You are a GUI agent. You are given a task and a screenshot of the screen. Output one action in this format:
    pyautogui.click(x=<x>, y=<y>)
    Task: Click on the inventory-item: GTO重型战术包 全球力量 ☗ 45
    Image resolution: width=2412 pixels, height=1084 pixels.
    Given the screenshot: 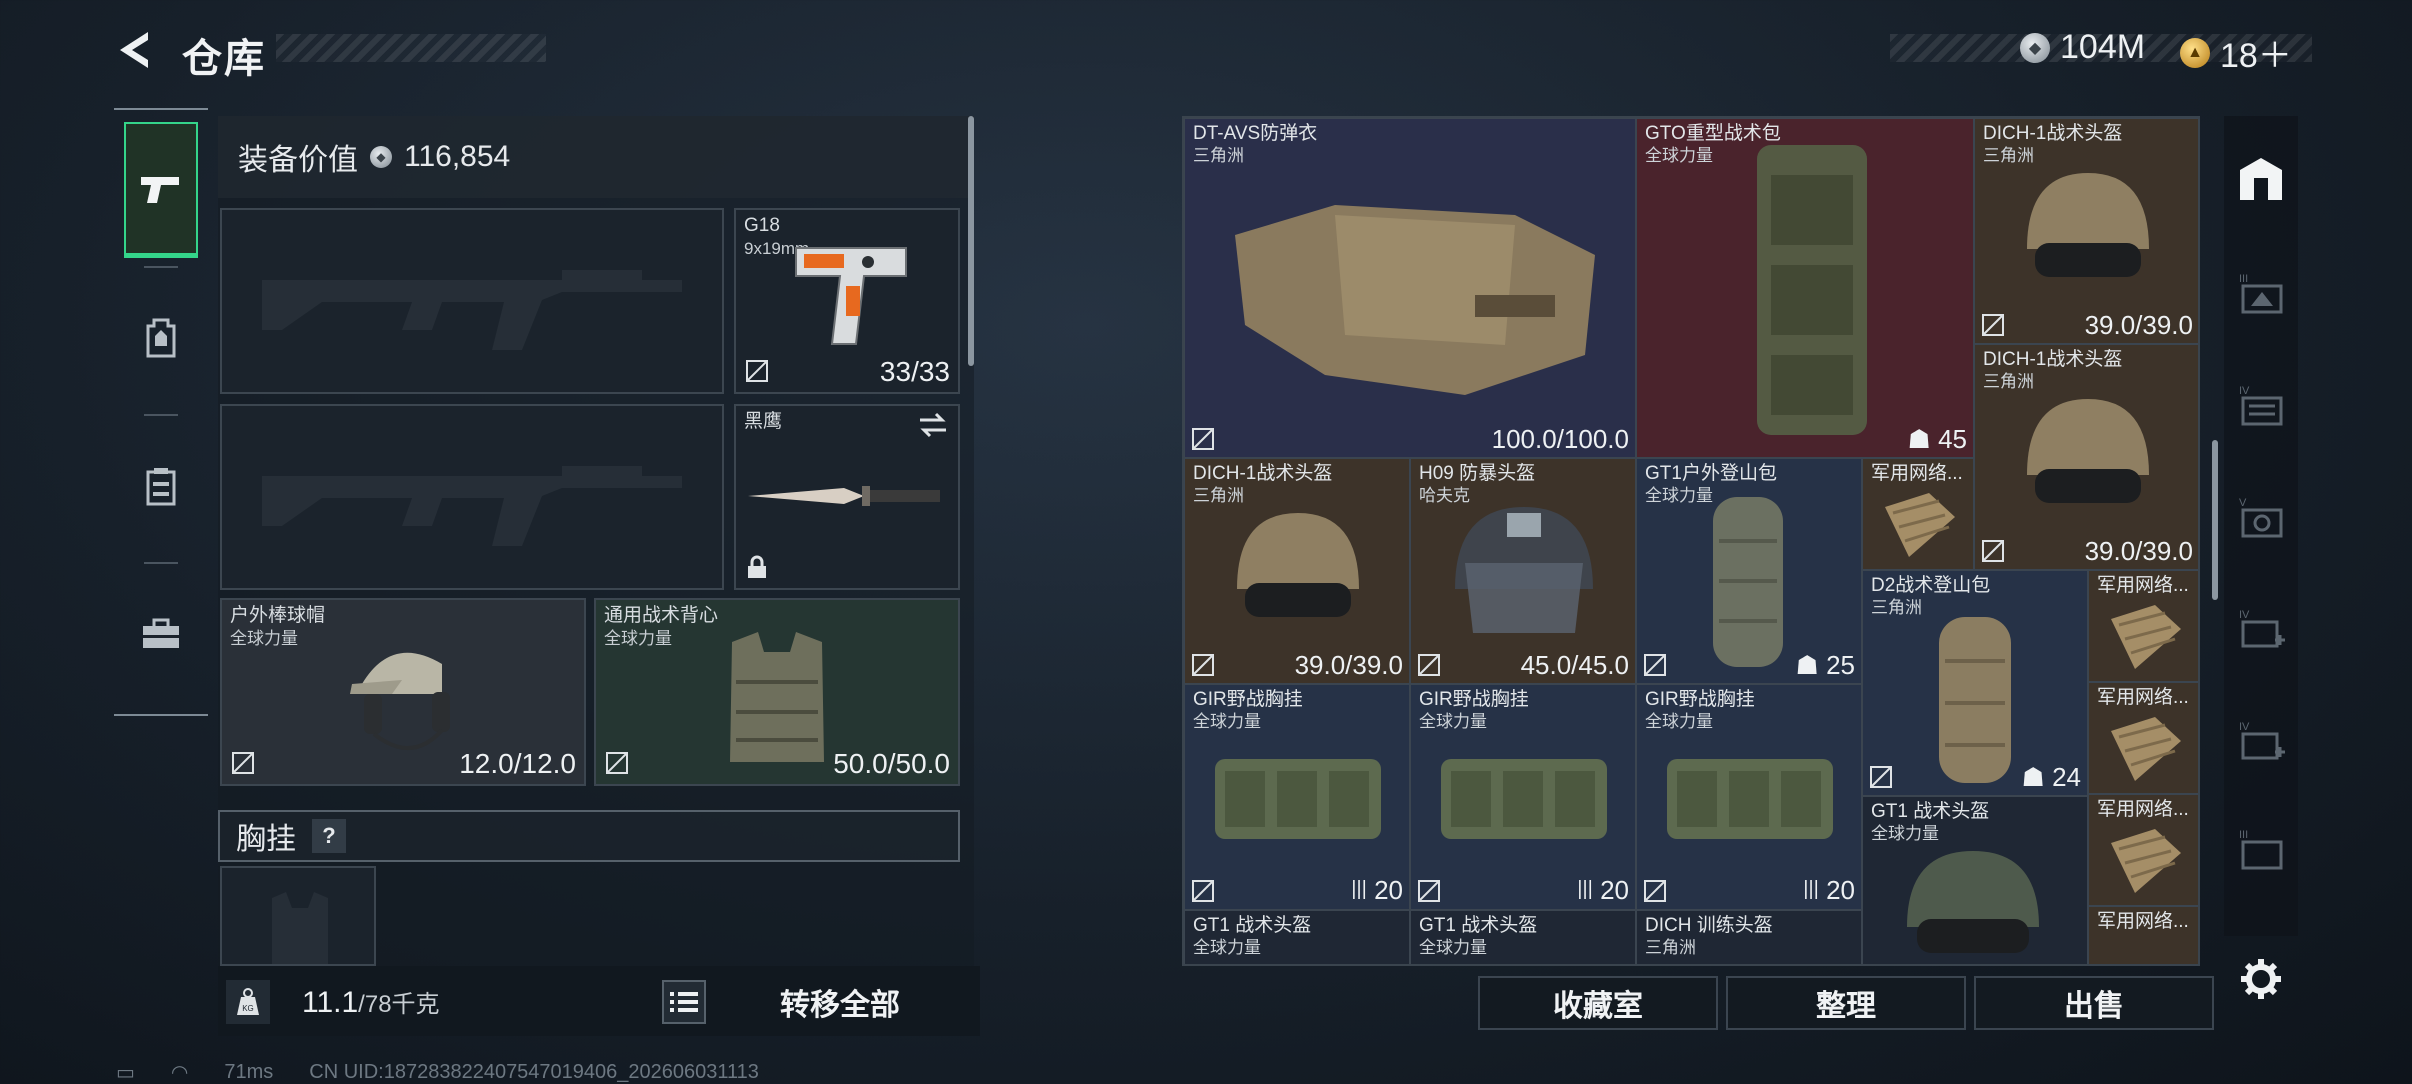 What is the action you would take?
    pyautogui.click(x=1805, y=288)
    